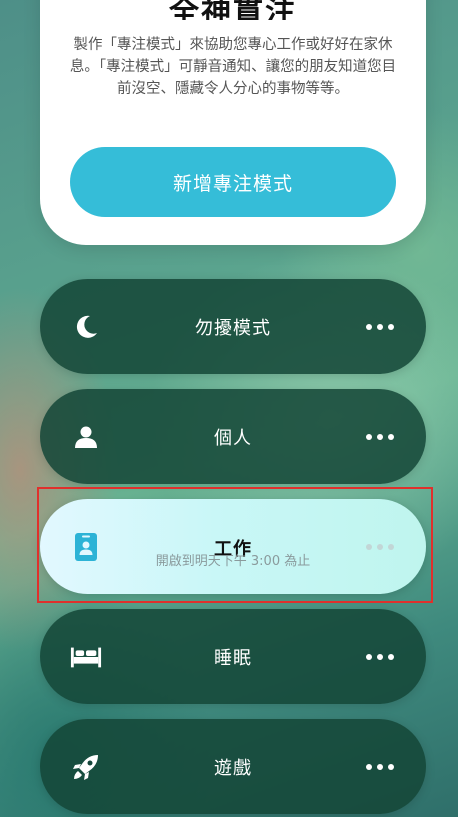 This screenshot has height=817, width=458. I want to click on focus-mode-personal: 個人, so click(233, 436).